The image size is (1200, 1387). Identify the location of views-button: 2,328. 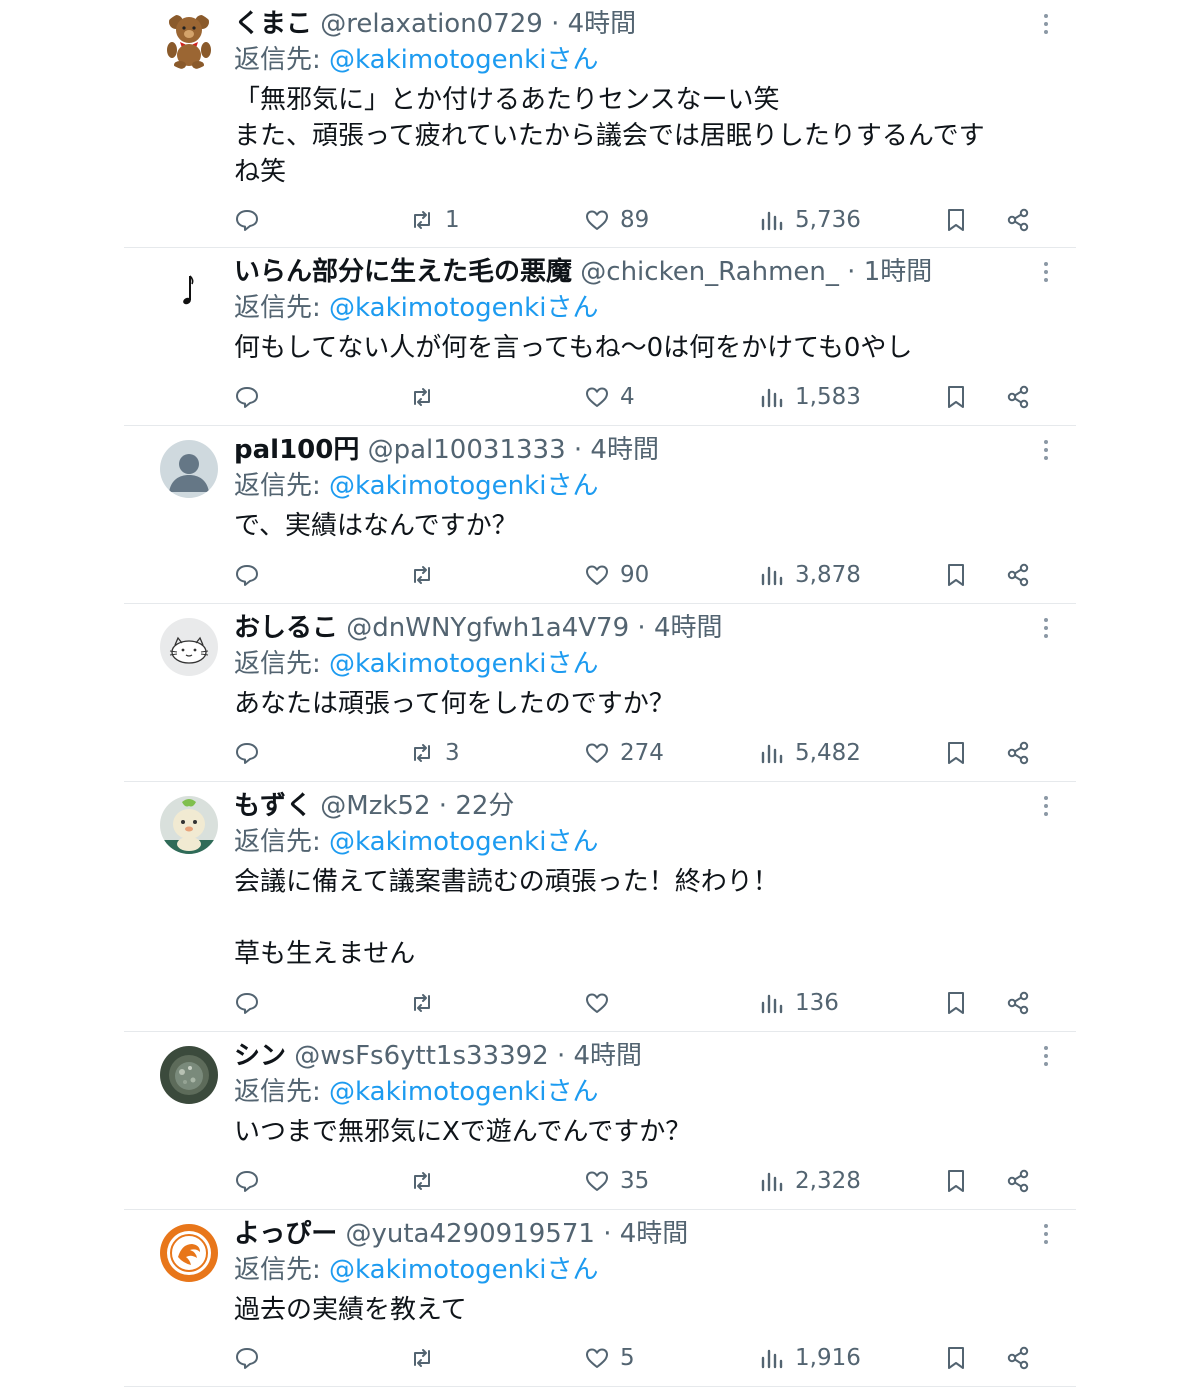
(810, 1181).